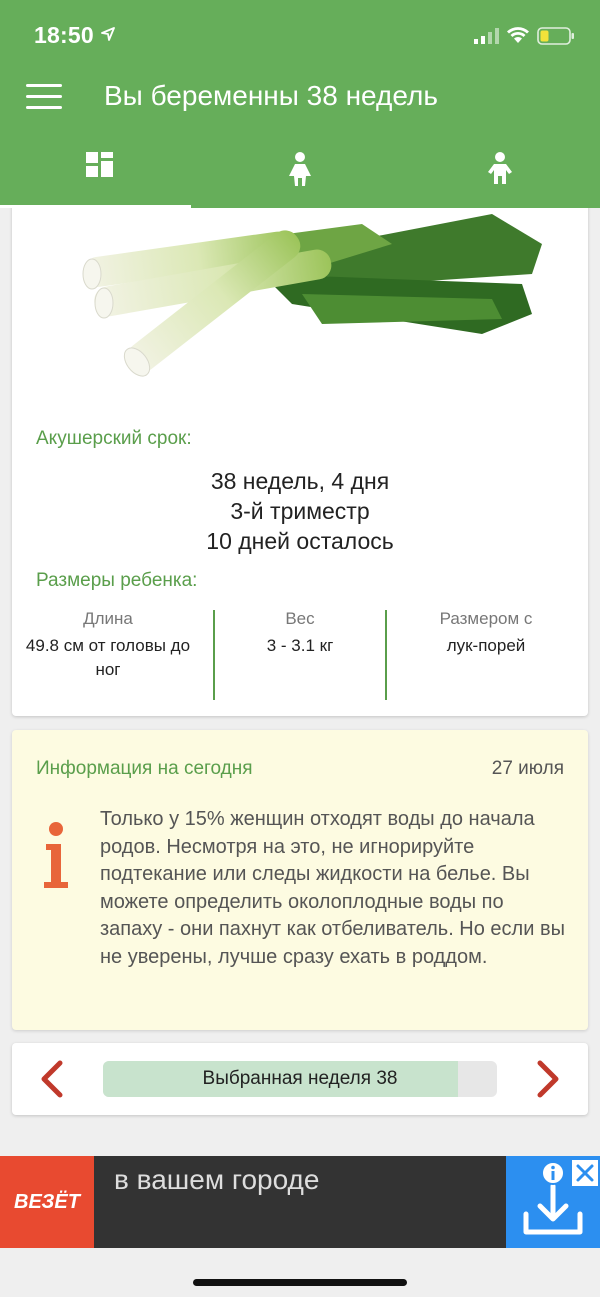  Describe the element at coordinates (486, 618) in the screenshot. I see `metric-title: Размером с` at that location.